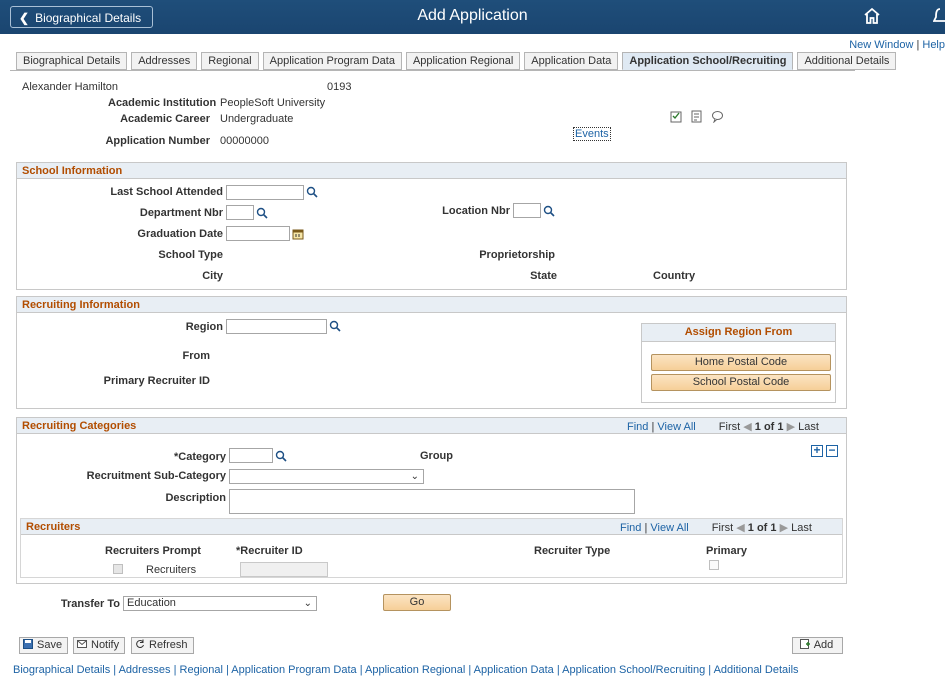 The width and height of the screenshot is (945, 679). What do you see at coordinates (162, 103) in the screenshot?
I see `institution-label: Academic Institution` at bounding box center [162, 103].